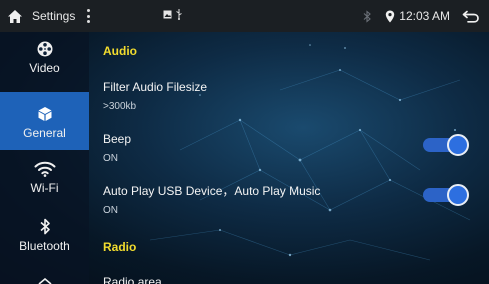 The image size is (489, 284). Describe the element at coordinates (54, 16) in the screenshot. I see `page-title: Settings` at that location.